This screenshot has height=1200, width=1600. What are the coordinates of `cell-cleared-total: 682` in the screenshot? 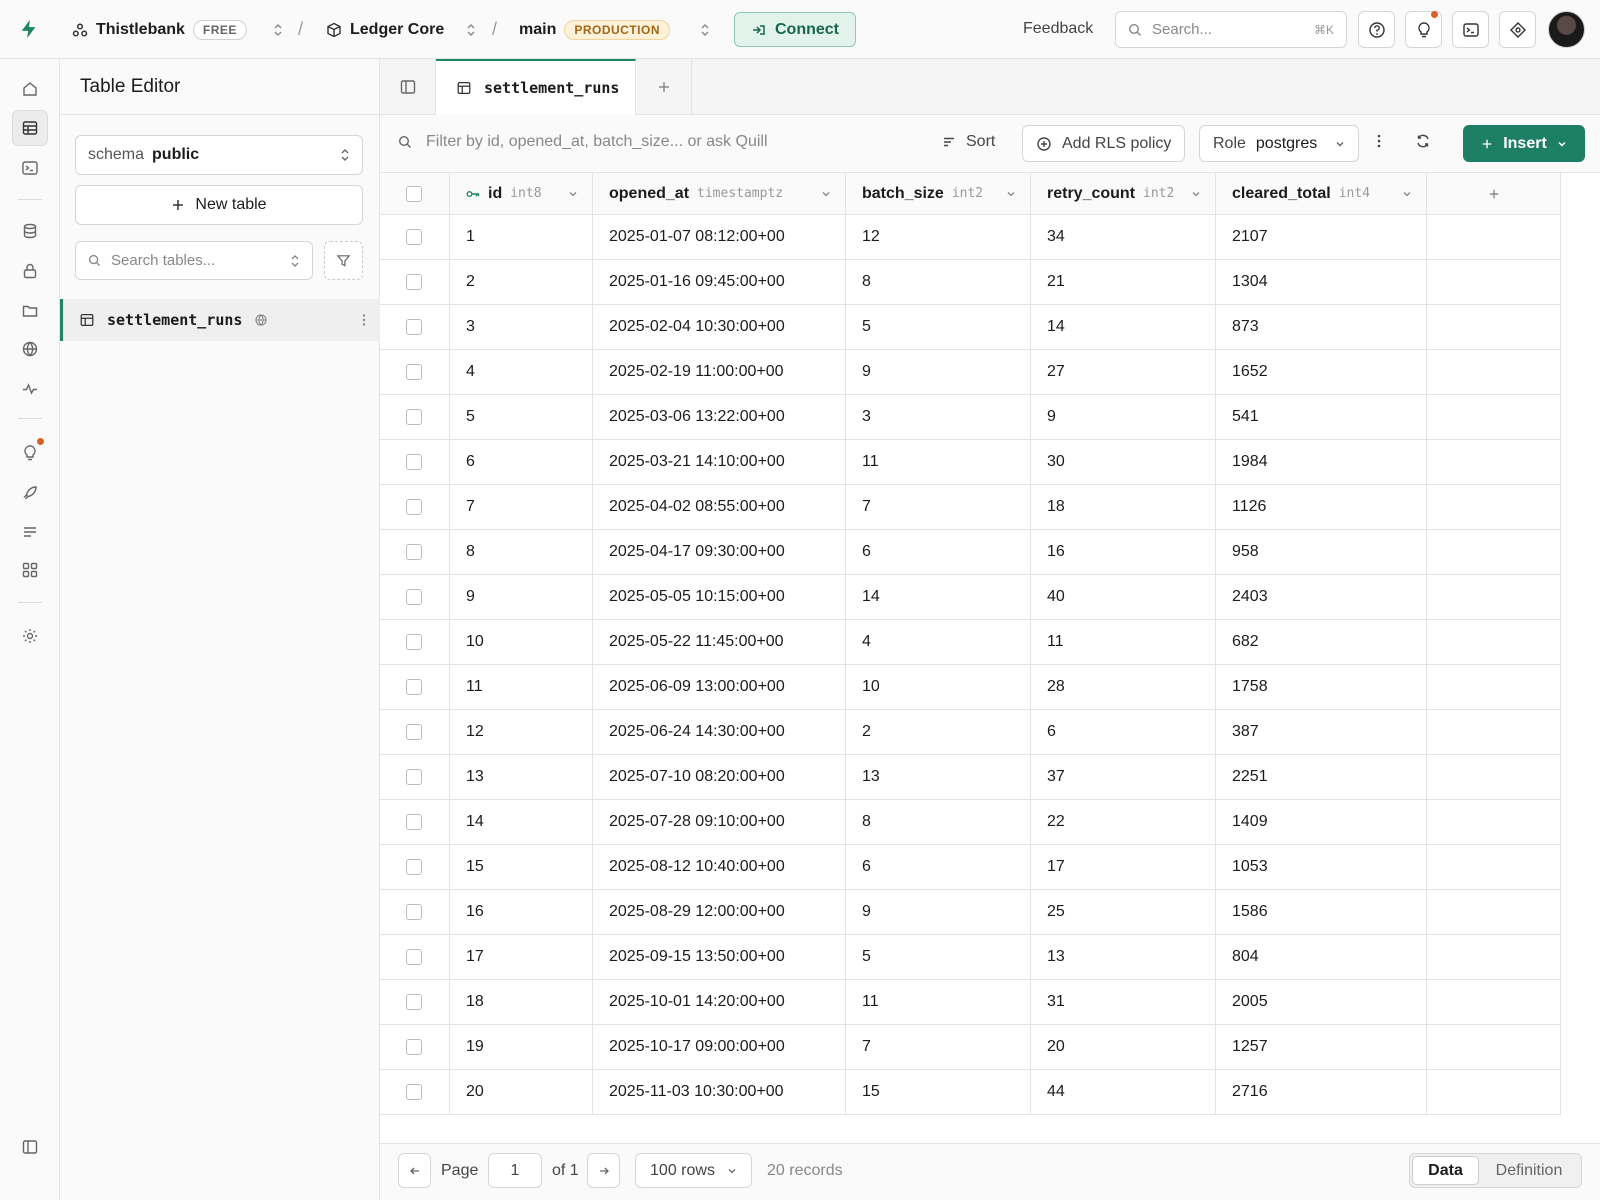 It's located at (1321, 642).